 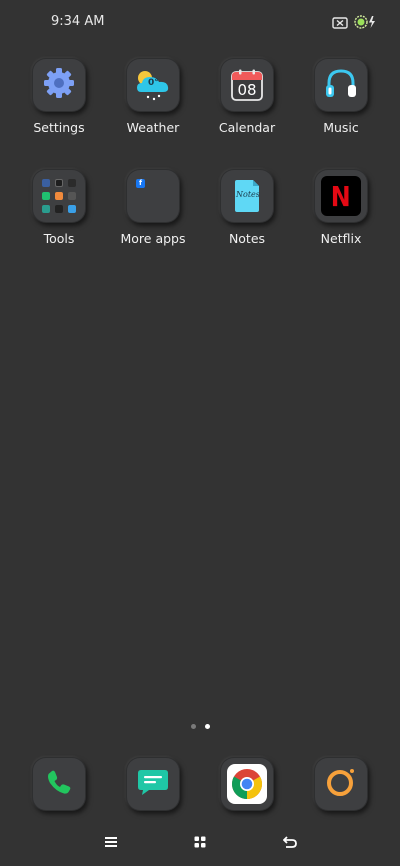 I want to click on facebook-mini-icon: f, so click(x=140, y=183).